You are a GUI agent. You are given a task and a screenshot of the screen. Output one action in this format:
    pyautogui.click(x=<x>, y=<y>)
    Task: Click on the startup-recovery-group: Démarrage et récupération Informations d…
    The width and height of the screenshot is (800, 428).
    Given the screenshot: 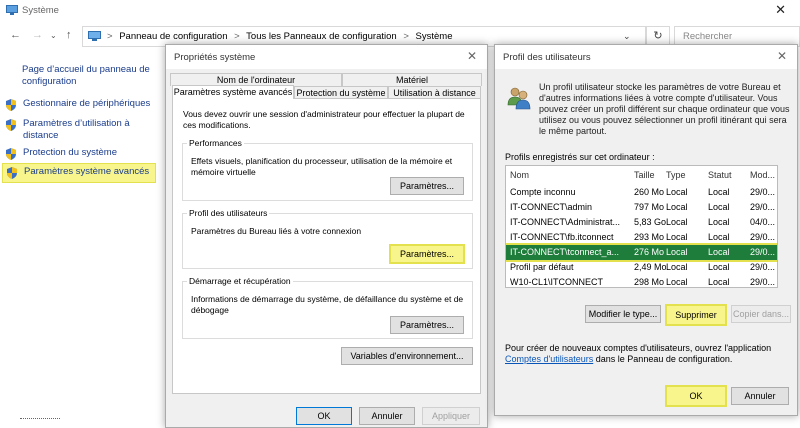 What is the action you would take?
    pyautogui.click(x=327, y=307)
    